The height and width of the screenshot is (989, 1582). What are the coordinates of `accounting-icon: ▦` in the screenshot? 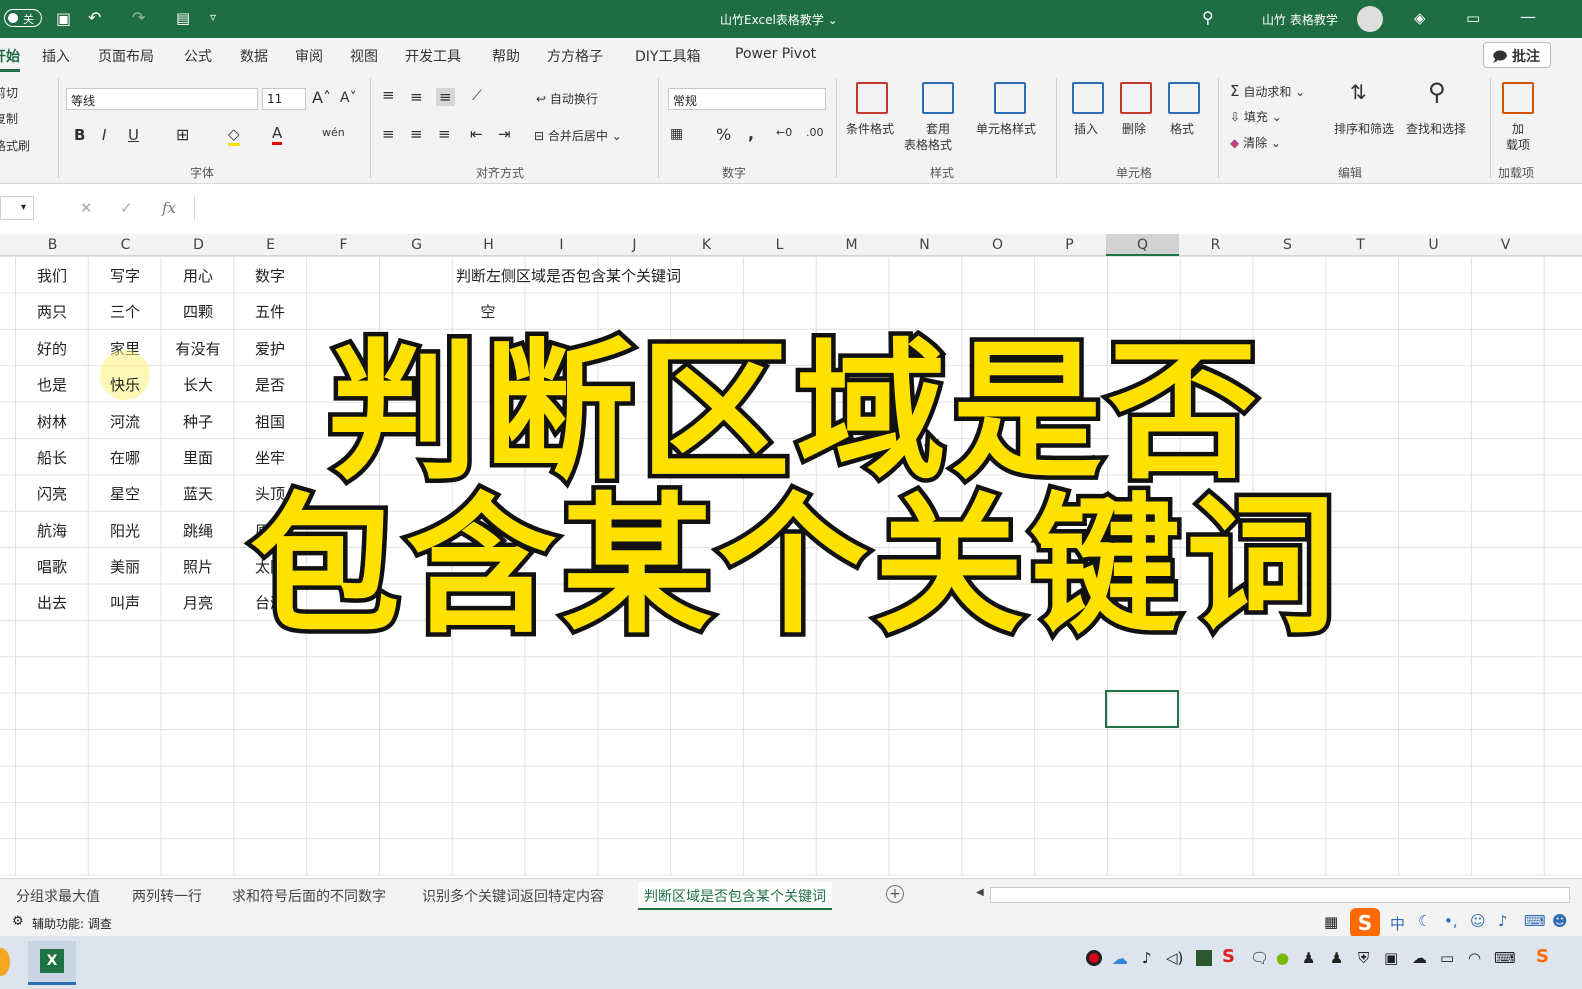 It's located at (676, 134).